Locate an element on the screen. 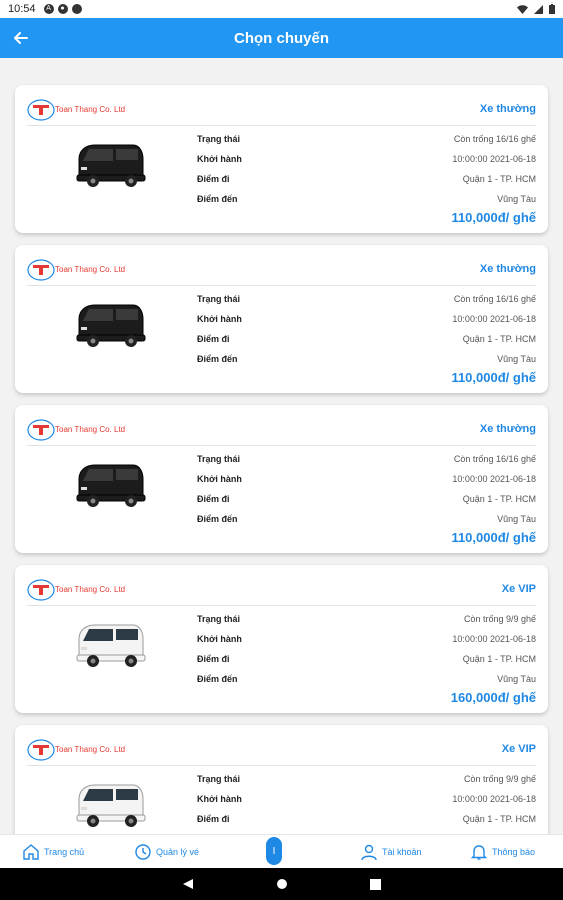 This screenshot has width=563, height=900. system-back-button is located at coordinates (188, 884).